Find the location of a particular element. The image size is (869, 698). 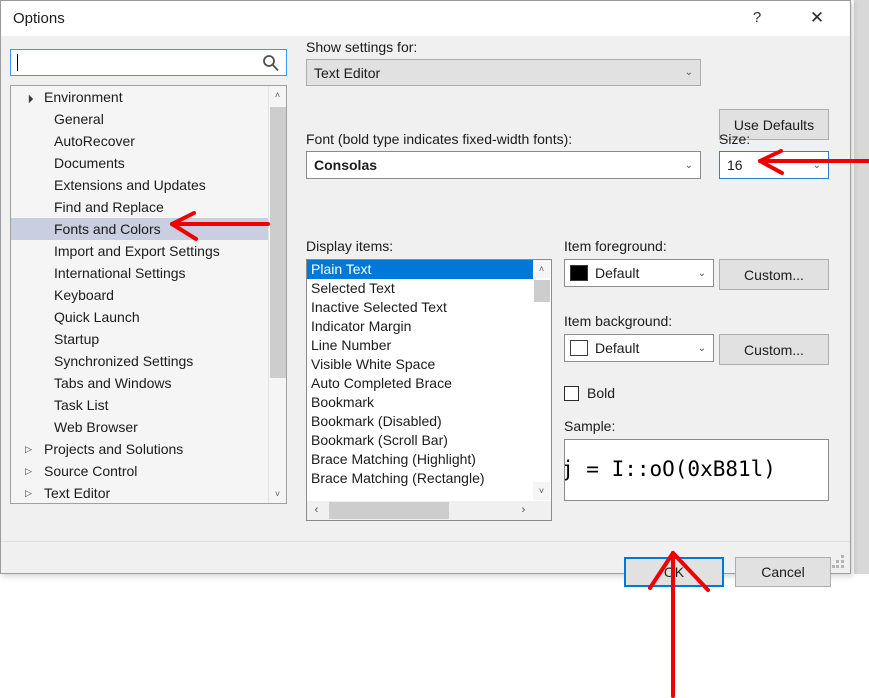

display-item-label: Bookmark is located at coordinates (343, 402).